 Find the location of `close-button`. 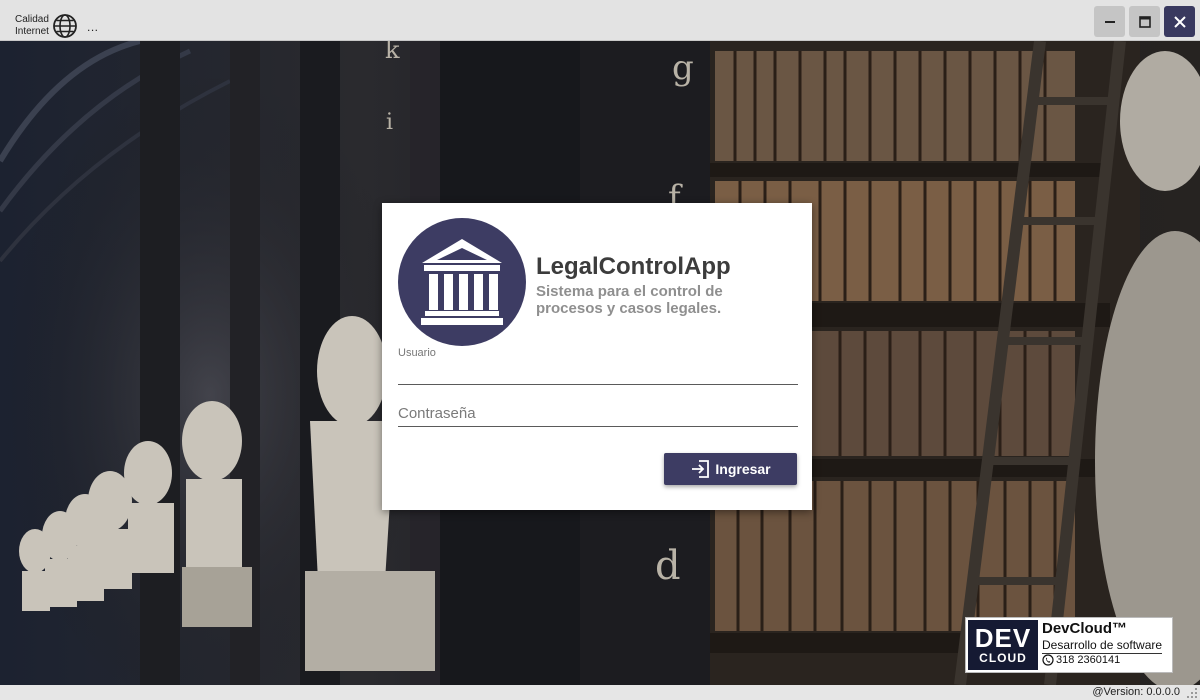

close-button is located at coordinates (1179, 21).